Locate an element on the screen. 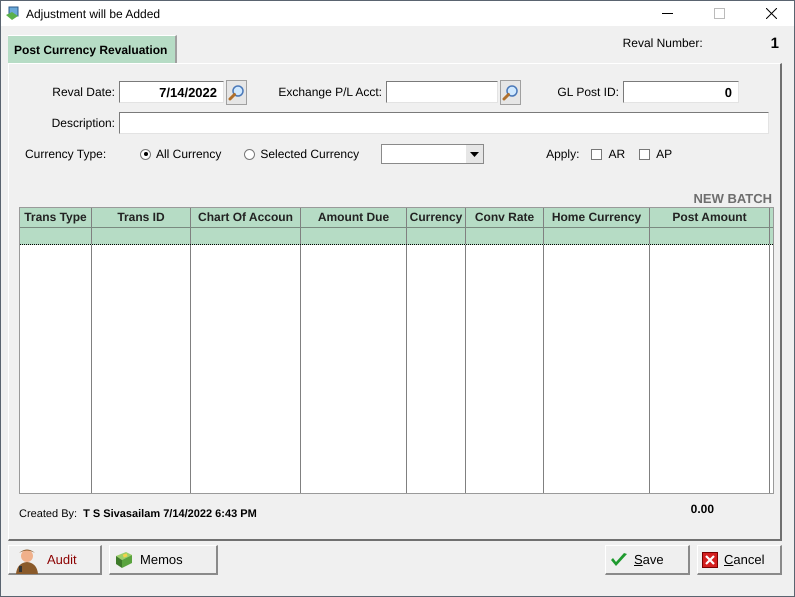  reval-number-value: 1 is located at coordinates (774, 43).